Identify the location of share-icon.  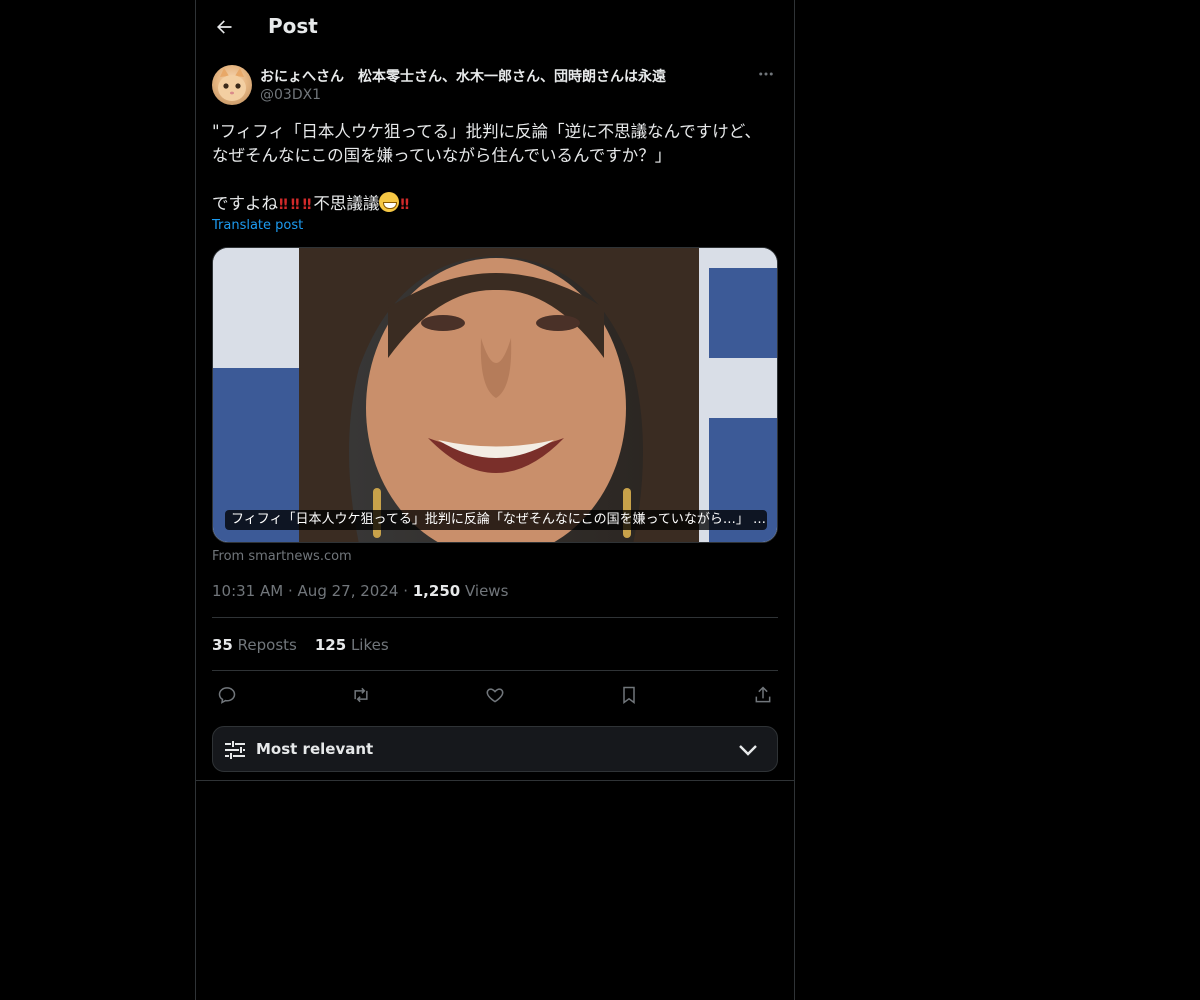
(763, 694).